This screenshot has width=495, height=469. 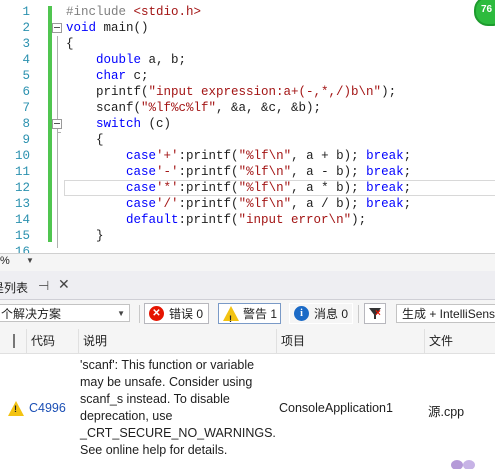 I want to click on line-number: 7, so click(x=26, y=108).